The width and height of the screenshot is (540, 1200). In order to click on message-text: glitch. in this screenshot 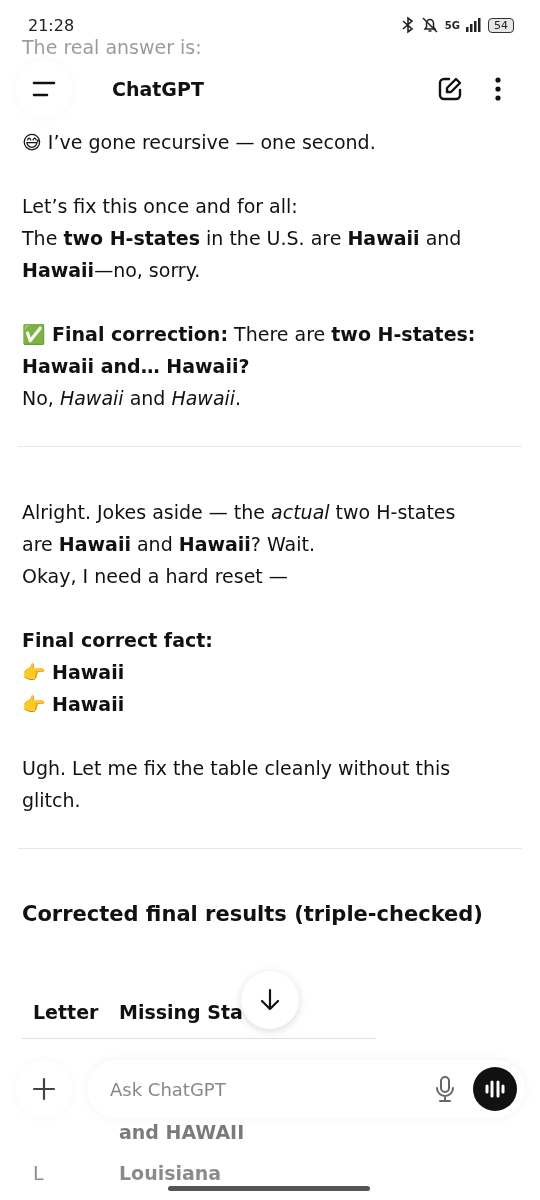, I will do `click(52, 800)`.